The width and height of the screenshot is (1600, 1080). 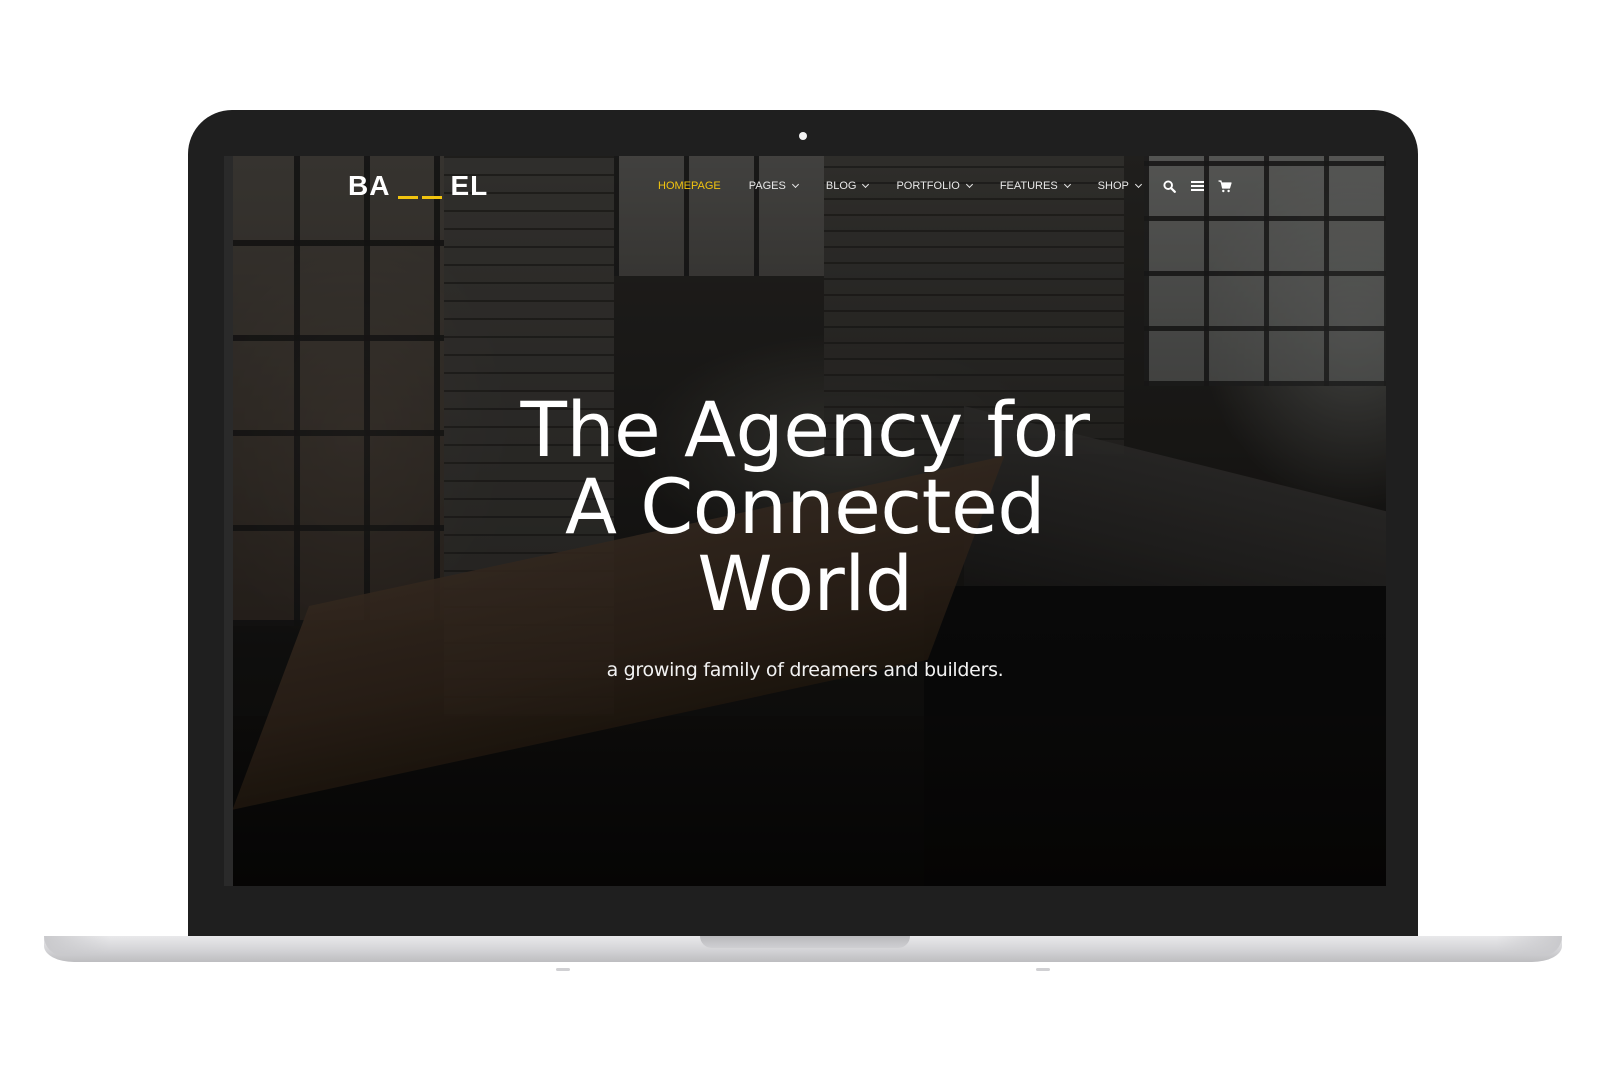 What do you see at coordinates (1028, 186) in the screenshot?
I see `nav-item-label: FEATURES` at bounding box center [1028, 186].